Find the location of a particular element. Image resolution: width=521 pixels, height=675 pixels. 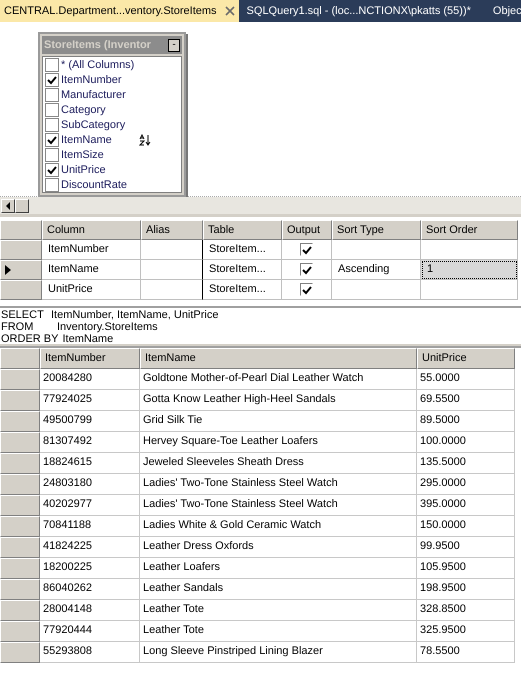

scroll-left-button is located at coordinates (8, 205).